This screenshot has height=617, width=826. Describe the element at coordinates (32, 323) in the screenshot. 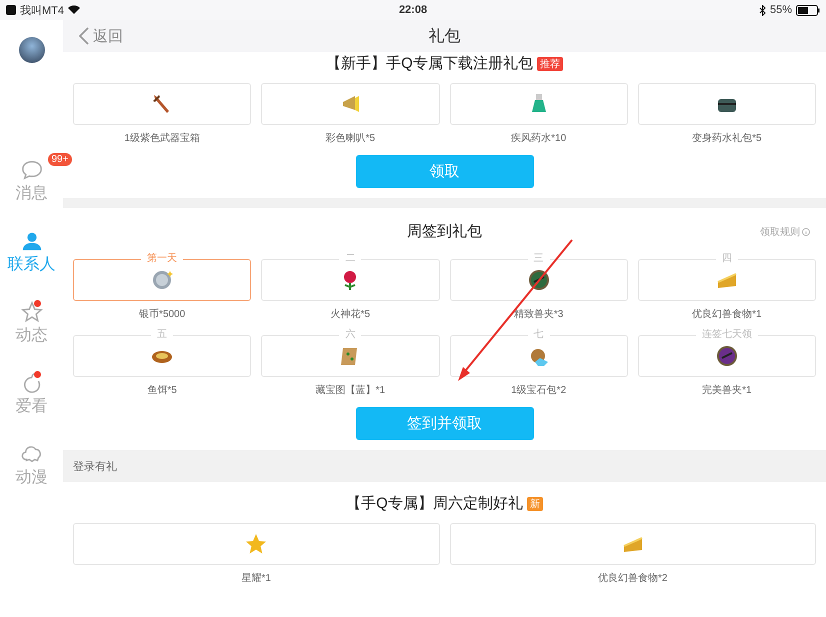

I see `sidebar-tab: 动态` at that location.